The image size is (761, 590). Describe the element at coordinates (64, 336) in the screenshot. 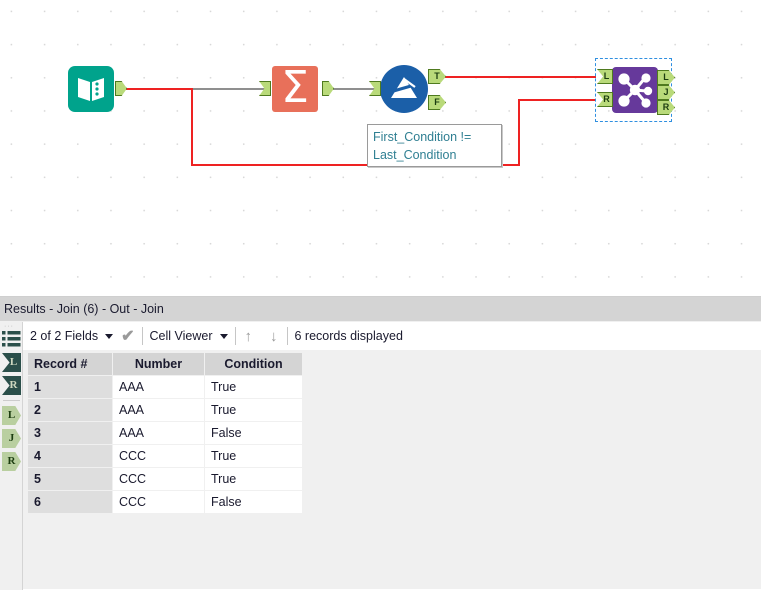

I see `fields-label: 2 of 2 Fields` at that location.